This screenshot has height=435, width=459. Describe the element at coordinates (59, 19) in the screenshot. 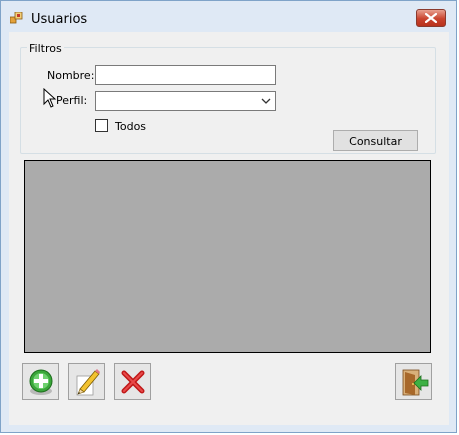

I see `window-title: Usuarios` at that location.